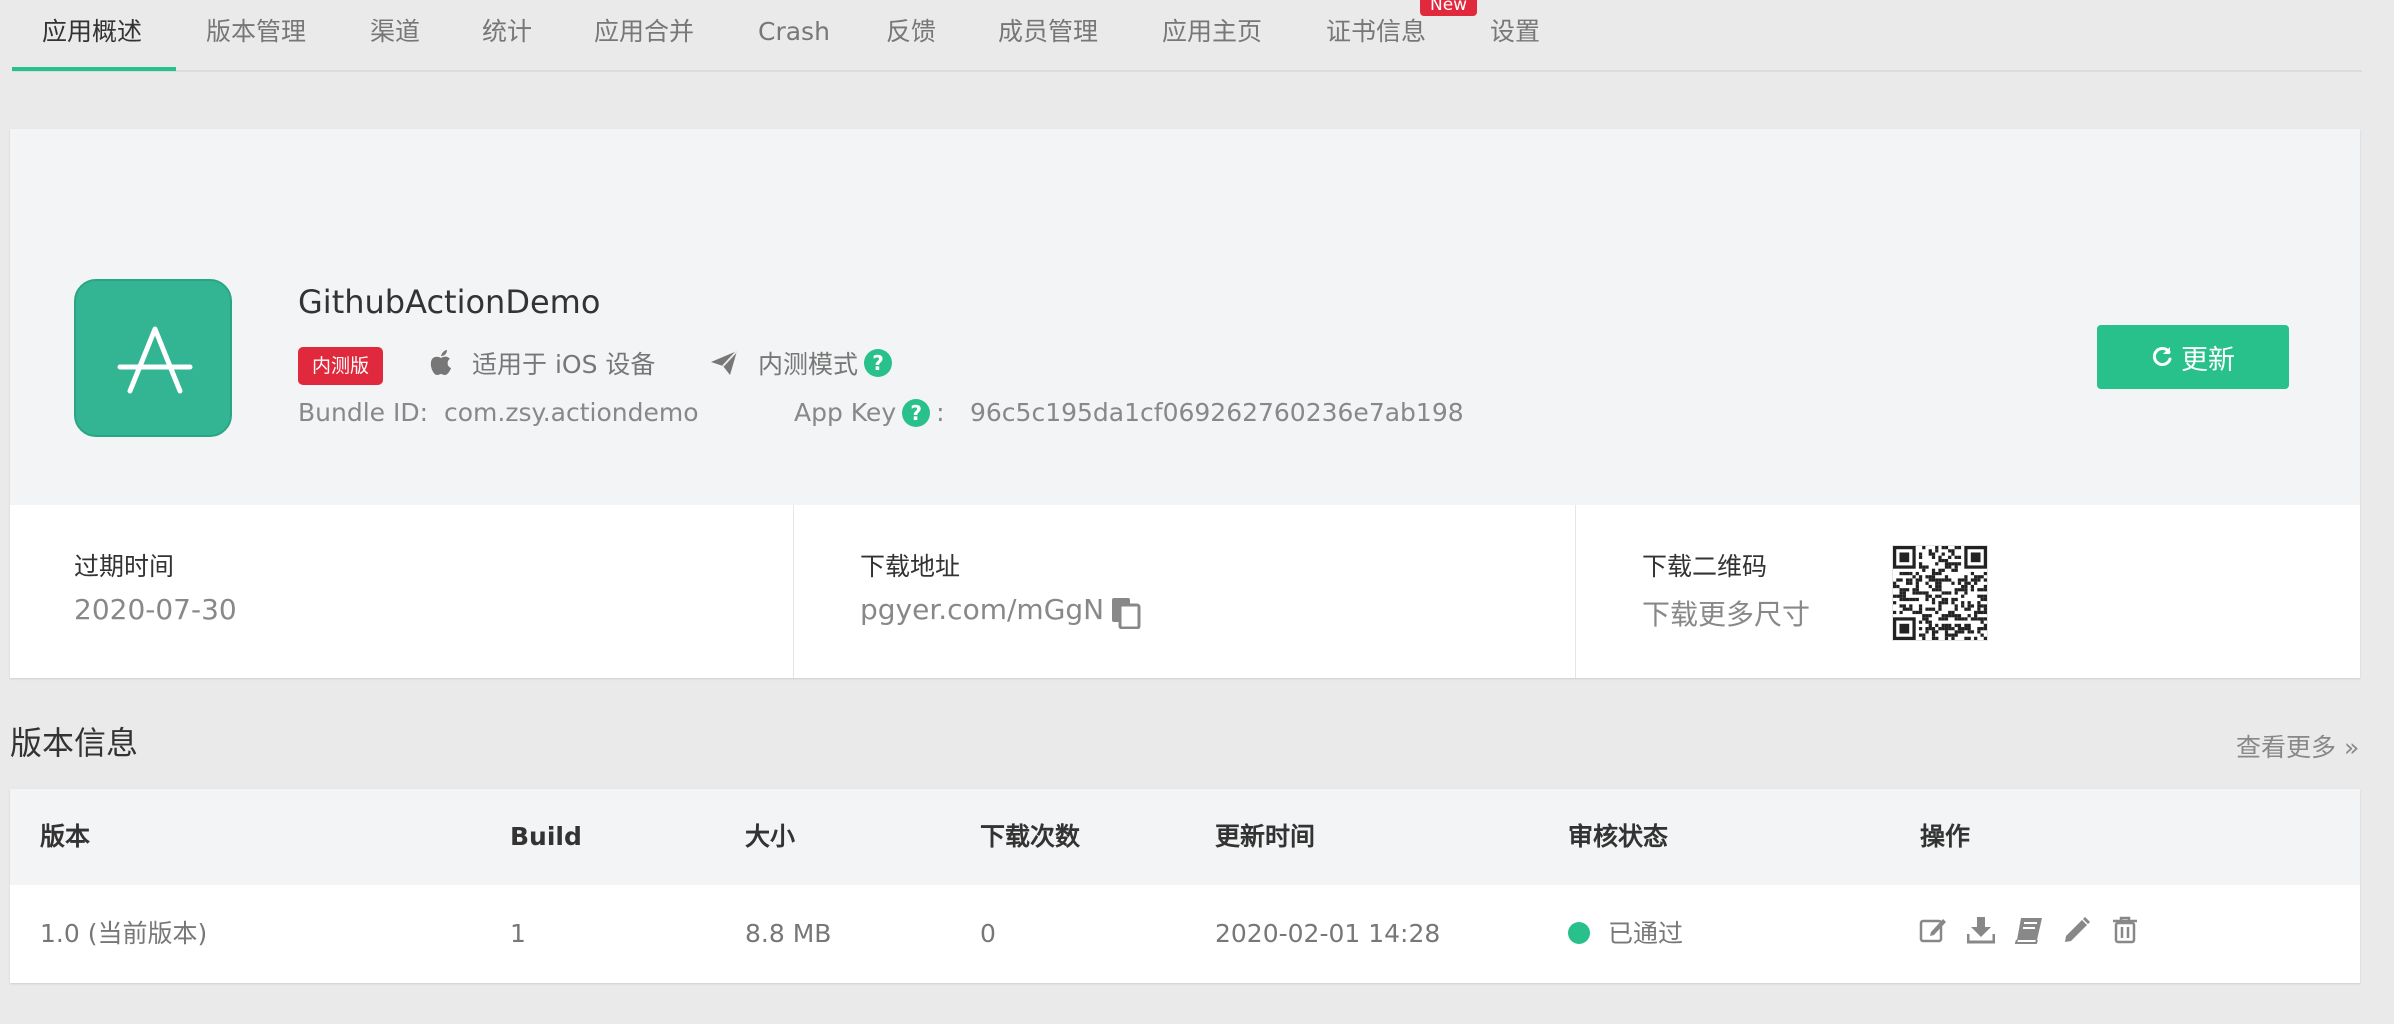  I want to click on update-button: 更新, so click(2193, 357).